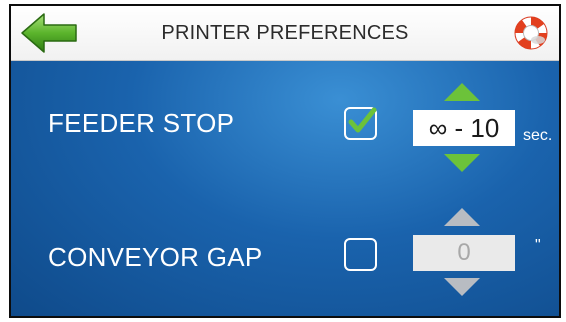 Image resolution: width=566 pixels, height=322 pixels. I want to click on conveyor-gap-label: CONVEYOR GAP, so click(155, 257).